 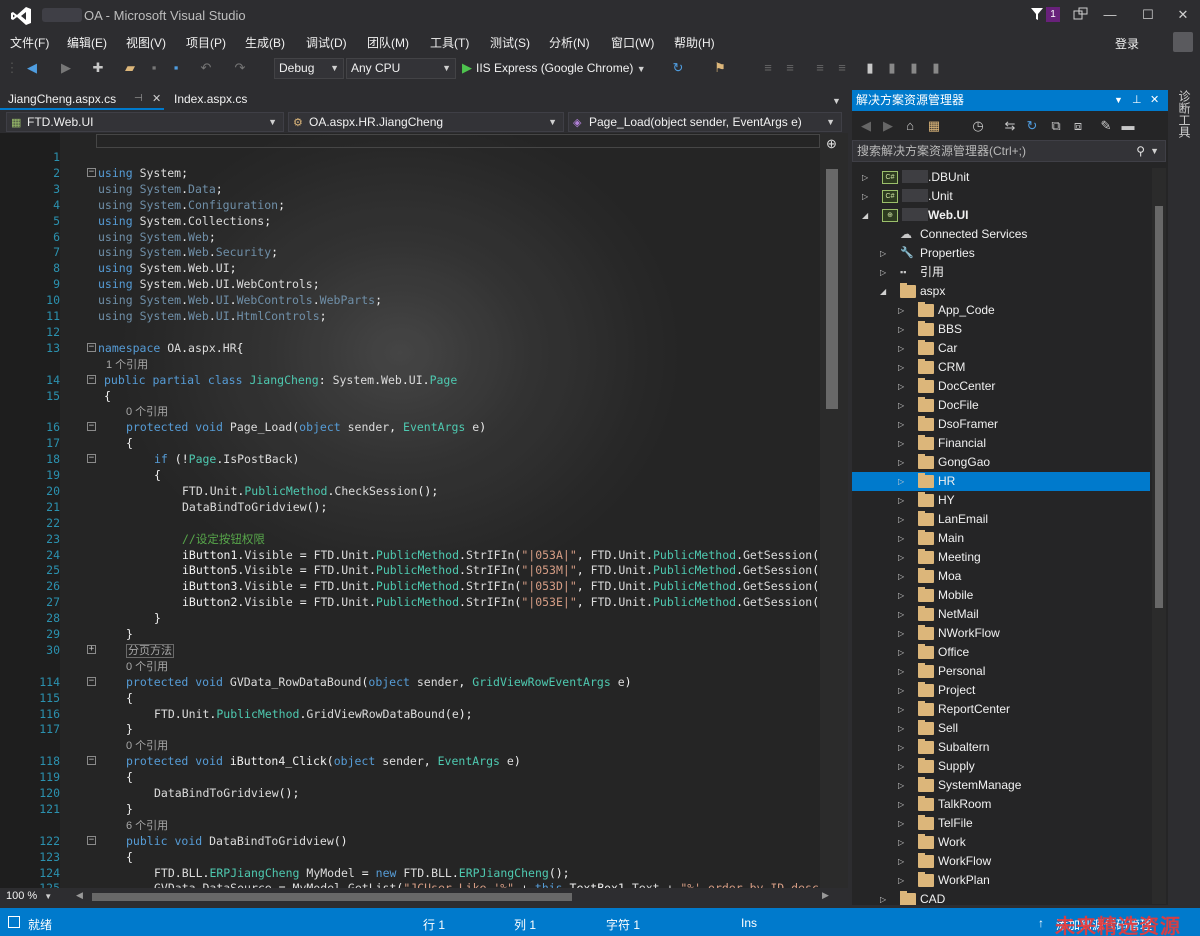 What do you see at coordinates (145, 122) in the screenshot?
I see `project-dropdown: ▦ FTD.Web.UI ▼` at bounding box center [145, 122].